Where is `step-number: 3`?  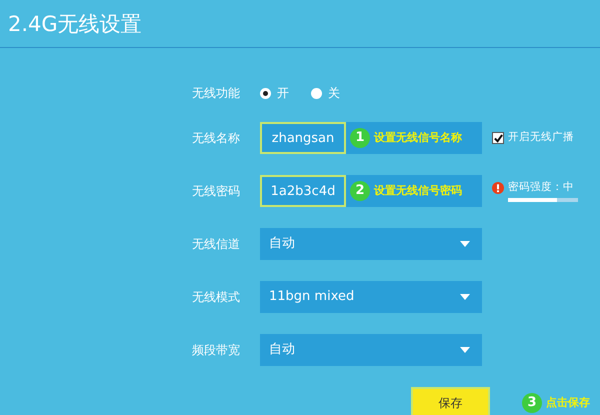 step-number: 3 is located at coordinates (532, 403).